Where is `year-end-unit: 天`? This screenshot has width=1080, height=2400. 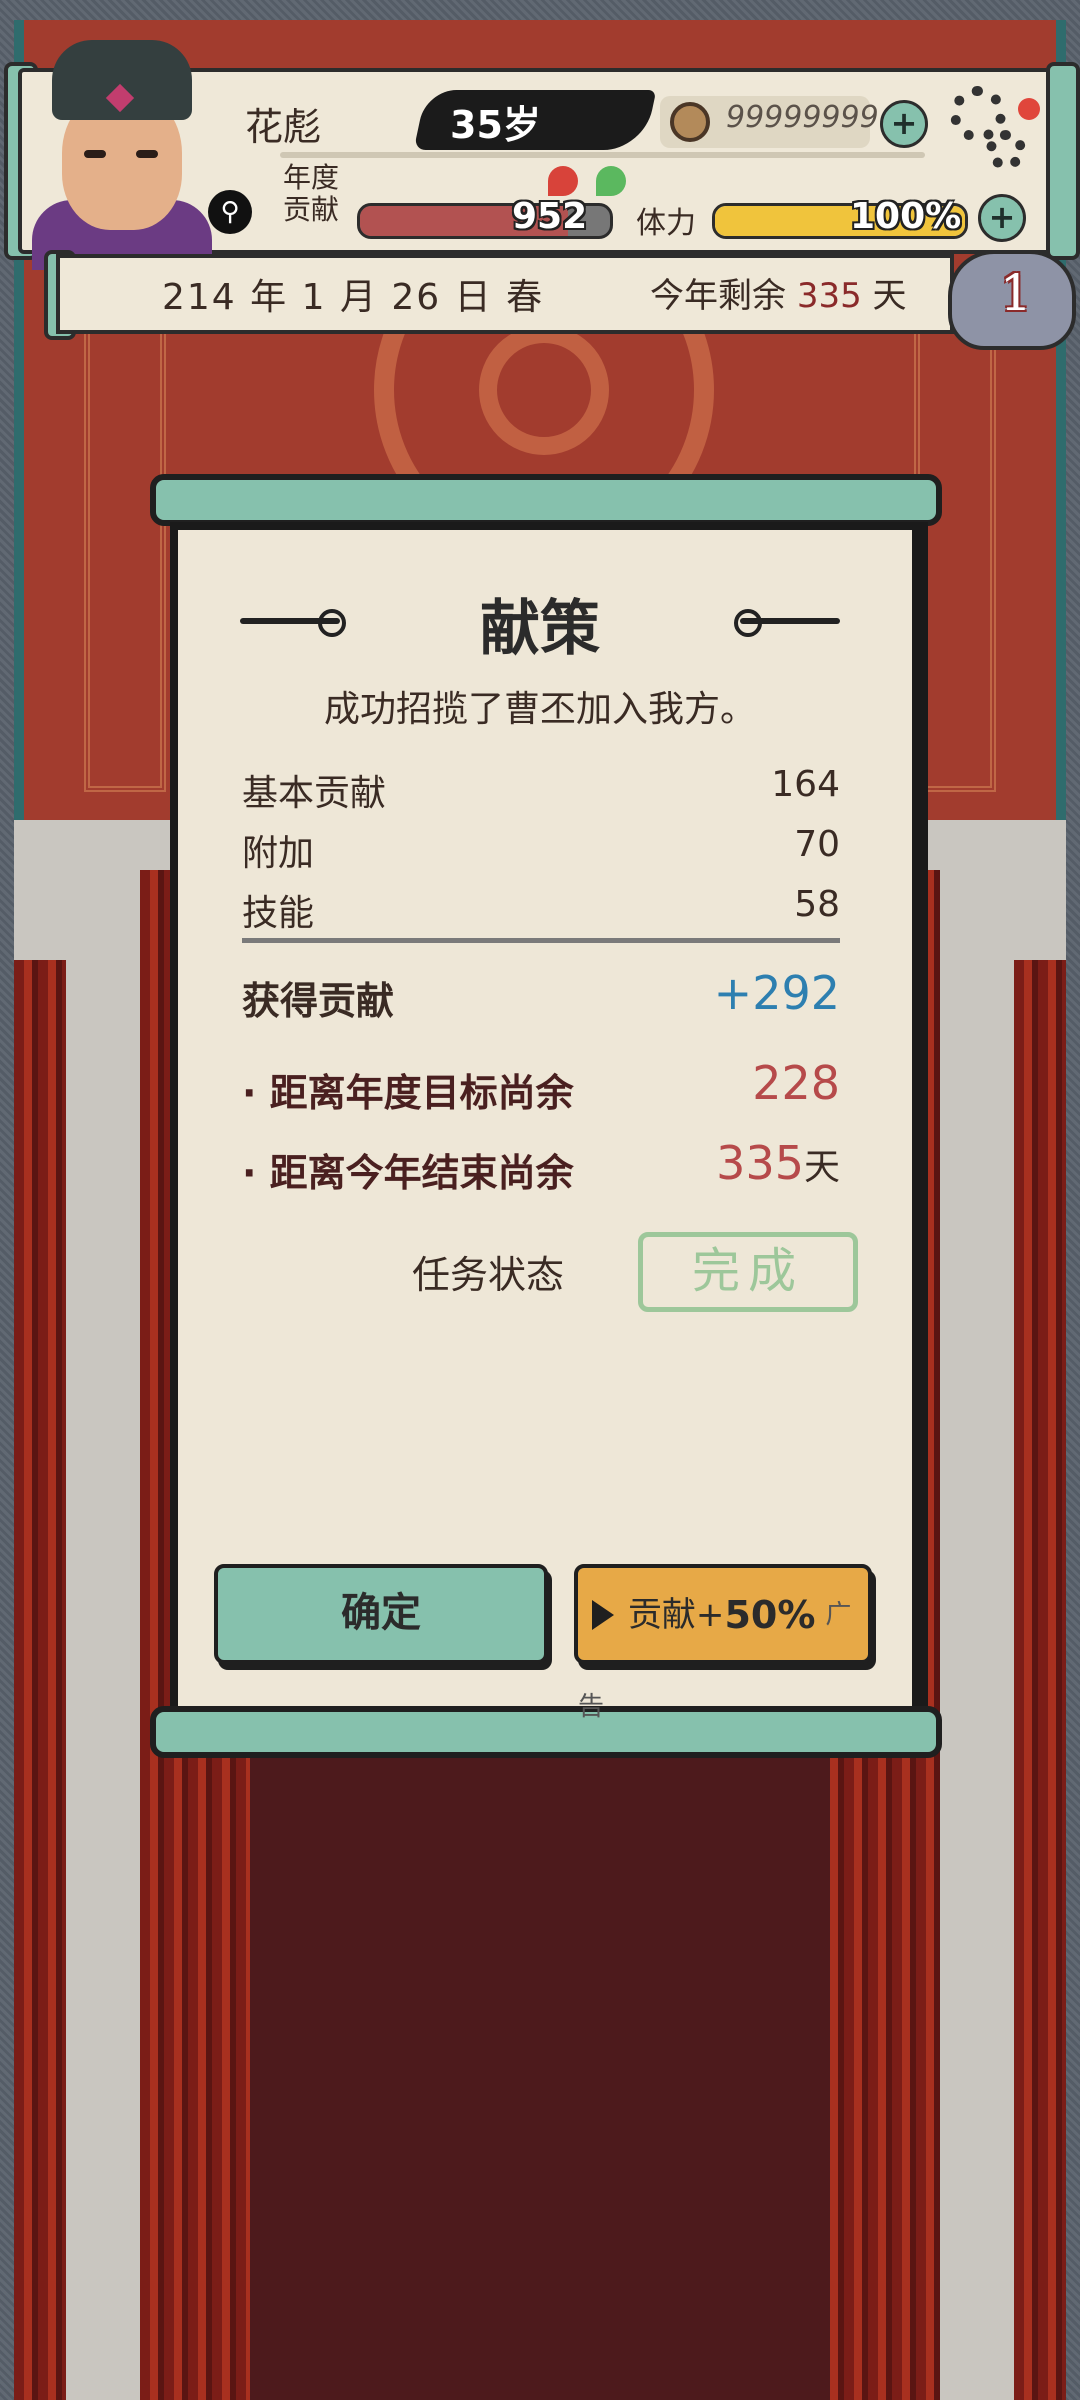 year-end-unit: 天 is located at coordinates (821, 1167).